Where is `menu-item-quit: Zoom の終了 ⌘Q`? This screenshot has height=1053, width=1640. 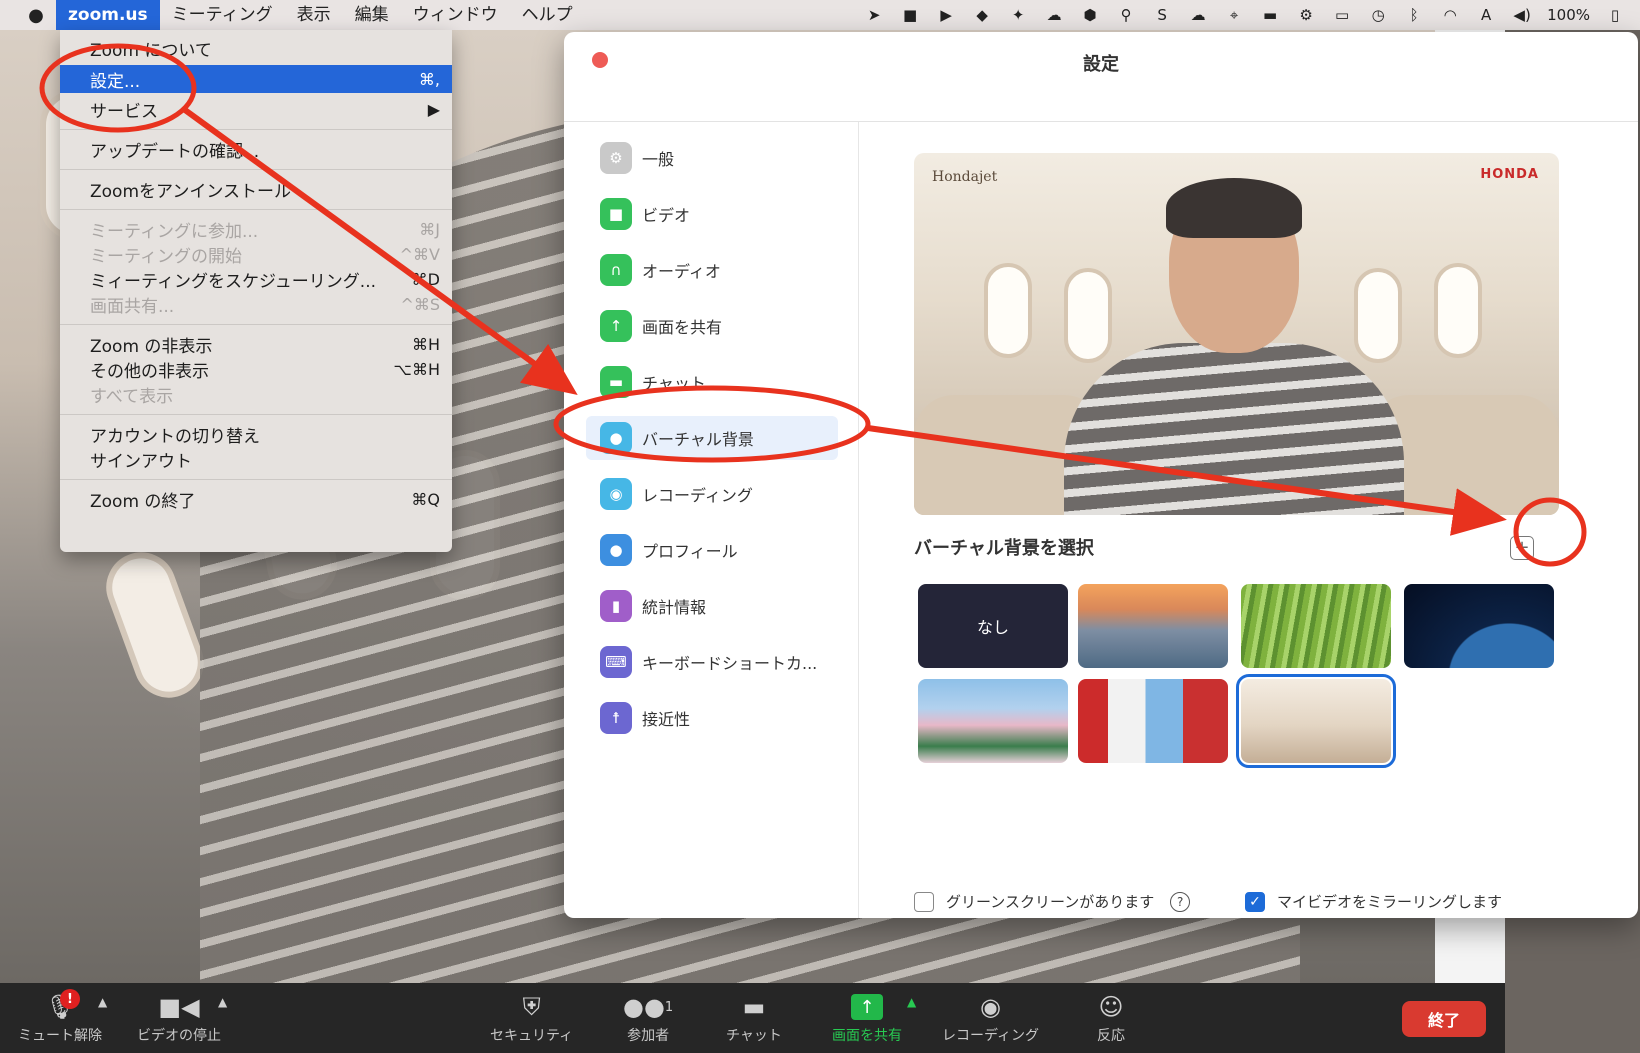
menu-item-quit: Zoom の終了 ⌘Q is located at coordinates (256, 499).